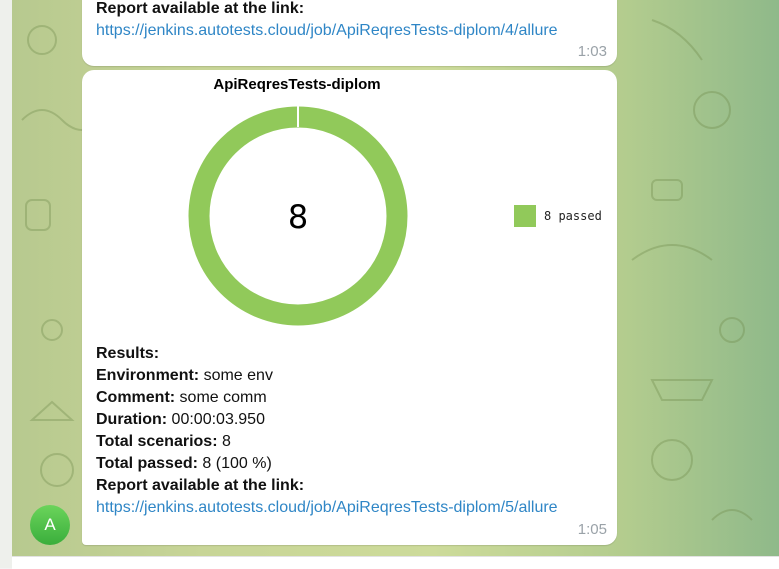  I want to click on donut-chart: 8, so click(298, 215).